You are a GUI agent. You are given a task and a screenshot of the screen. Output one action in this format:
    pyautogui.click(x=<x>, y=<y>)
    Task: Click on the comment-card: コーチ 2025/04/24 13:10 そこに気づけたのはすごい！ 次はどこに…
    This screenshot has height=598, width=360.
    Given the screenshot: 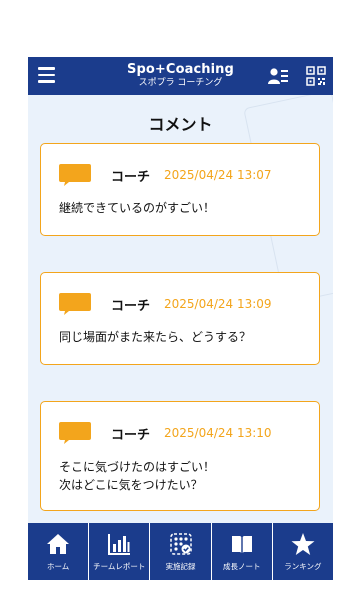 What is the action you would take?
    pyautogui.click(x=180, y=456)
    